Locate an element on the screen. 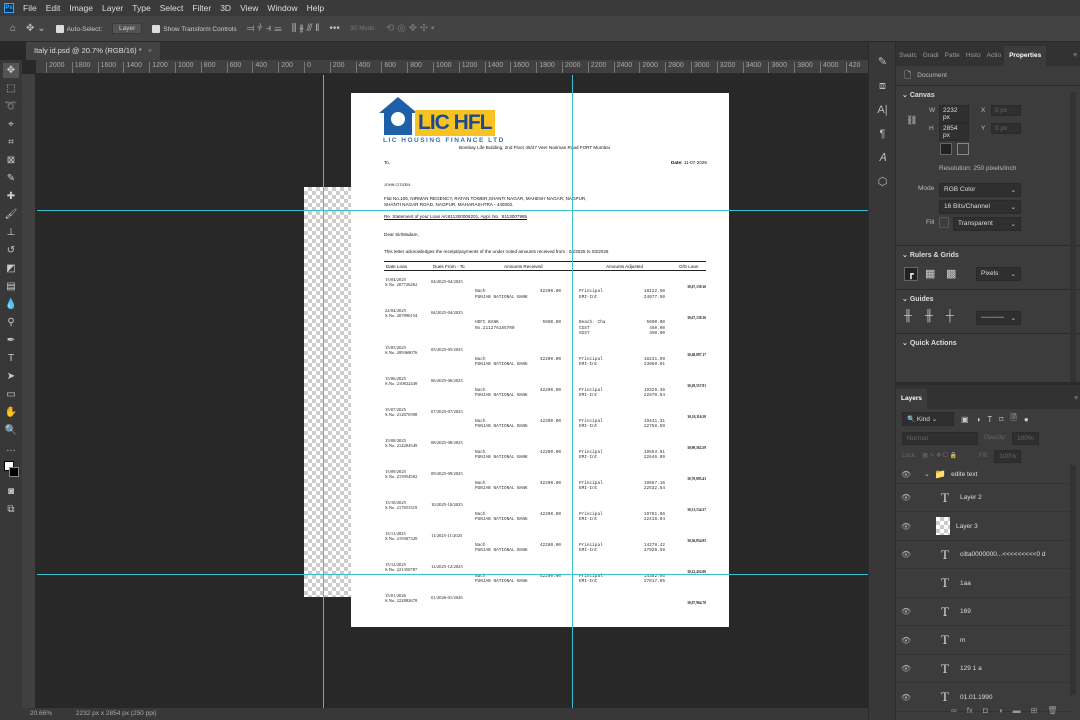  document-tab: Italy id.psd @ 20.7% (RGB/16) * × is located at coordinates (93, 51).